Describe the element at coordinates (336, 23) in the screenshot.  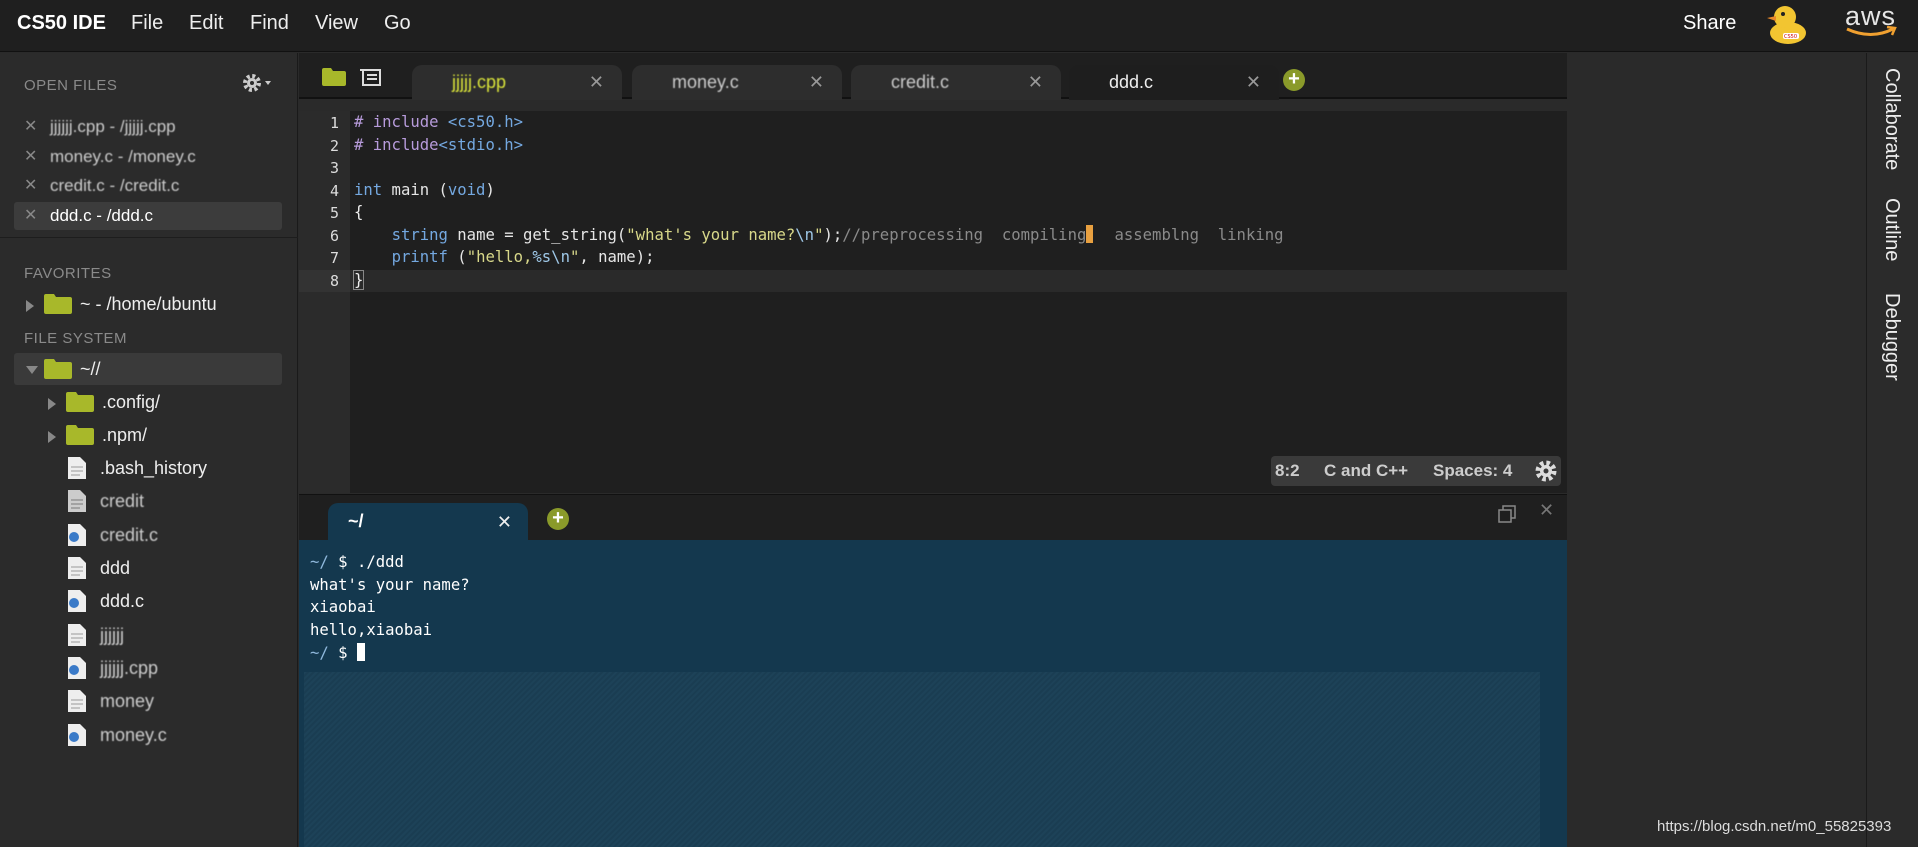
I see `menu-view: View` at that location.